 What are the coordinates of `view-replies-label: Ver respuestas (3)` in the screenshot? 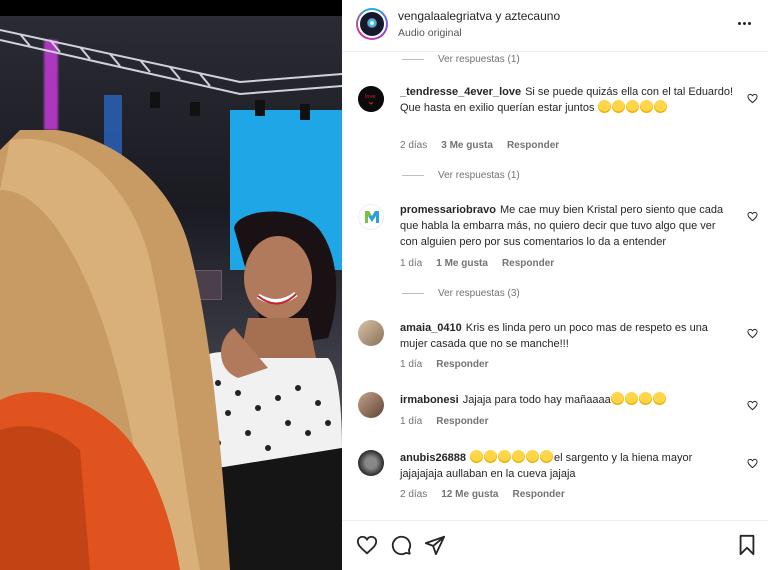 It's located at (479, 293).